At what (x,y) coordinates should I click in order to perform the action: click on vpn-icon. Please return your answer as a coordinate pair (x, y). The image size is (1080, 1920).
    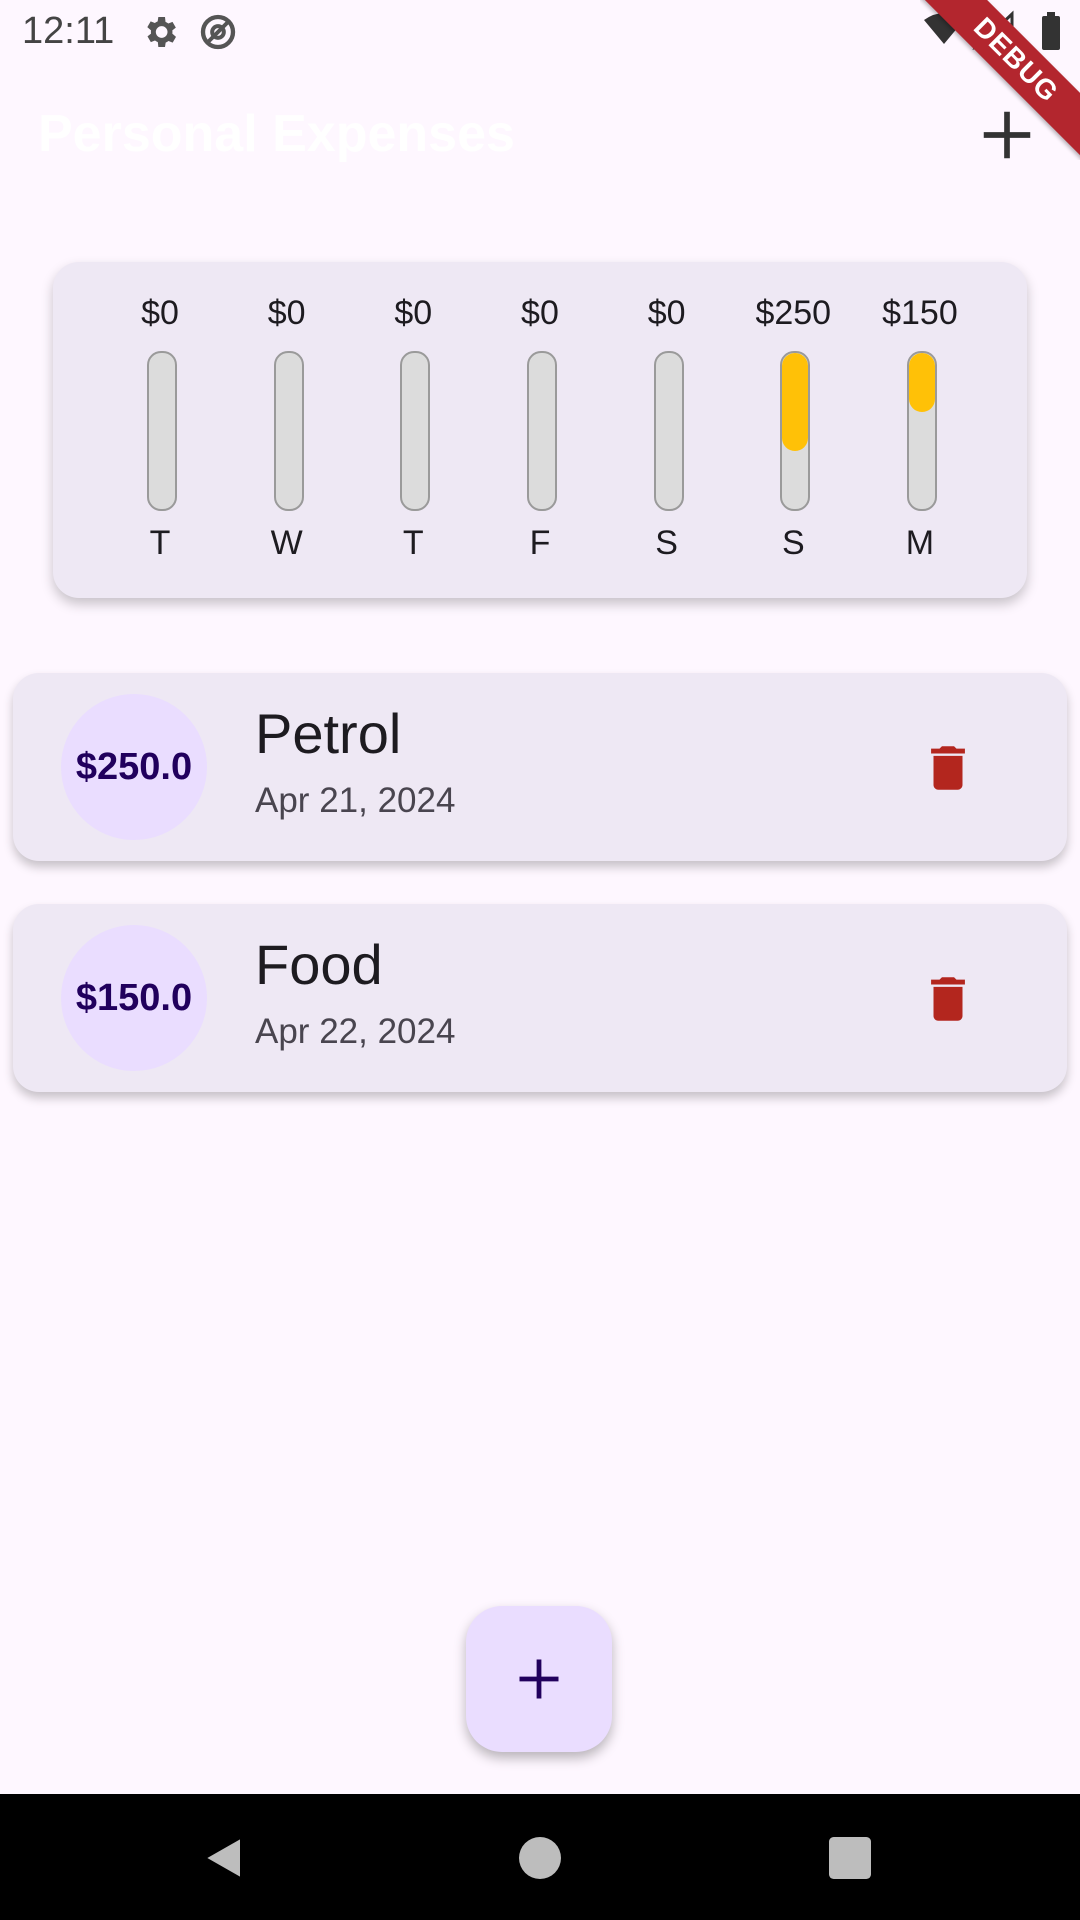
    Looking at the image, I should click on (218, 32).